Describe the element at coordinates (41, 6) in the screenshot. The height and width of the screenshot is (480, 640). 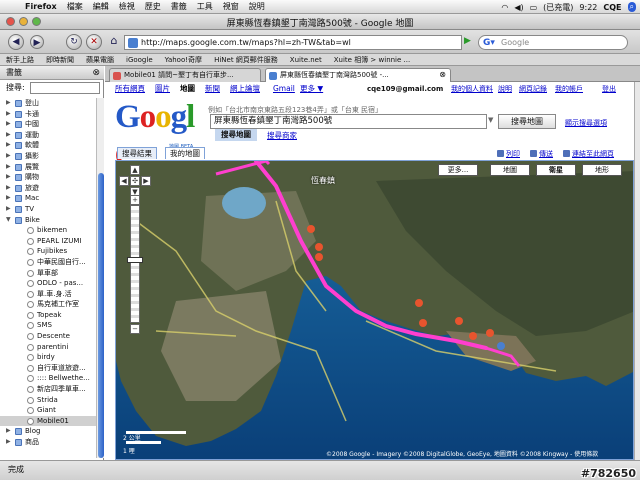
I see `menu-app: Firefox` at that location.